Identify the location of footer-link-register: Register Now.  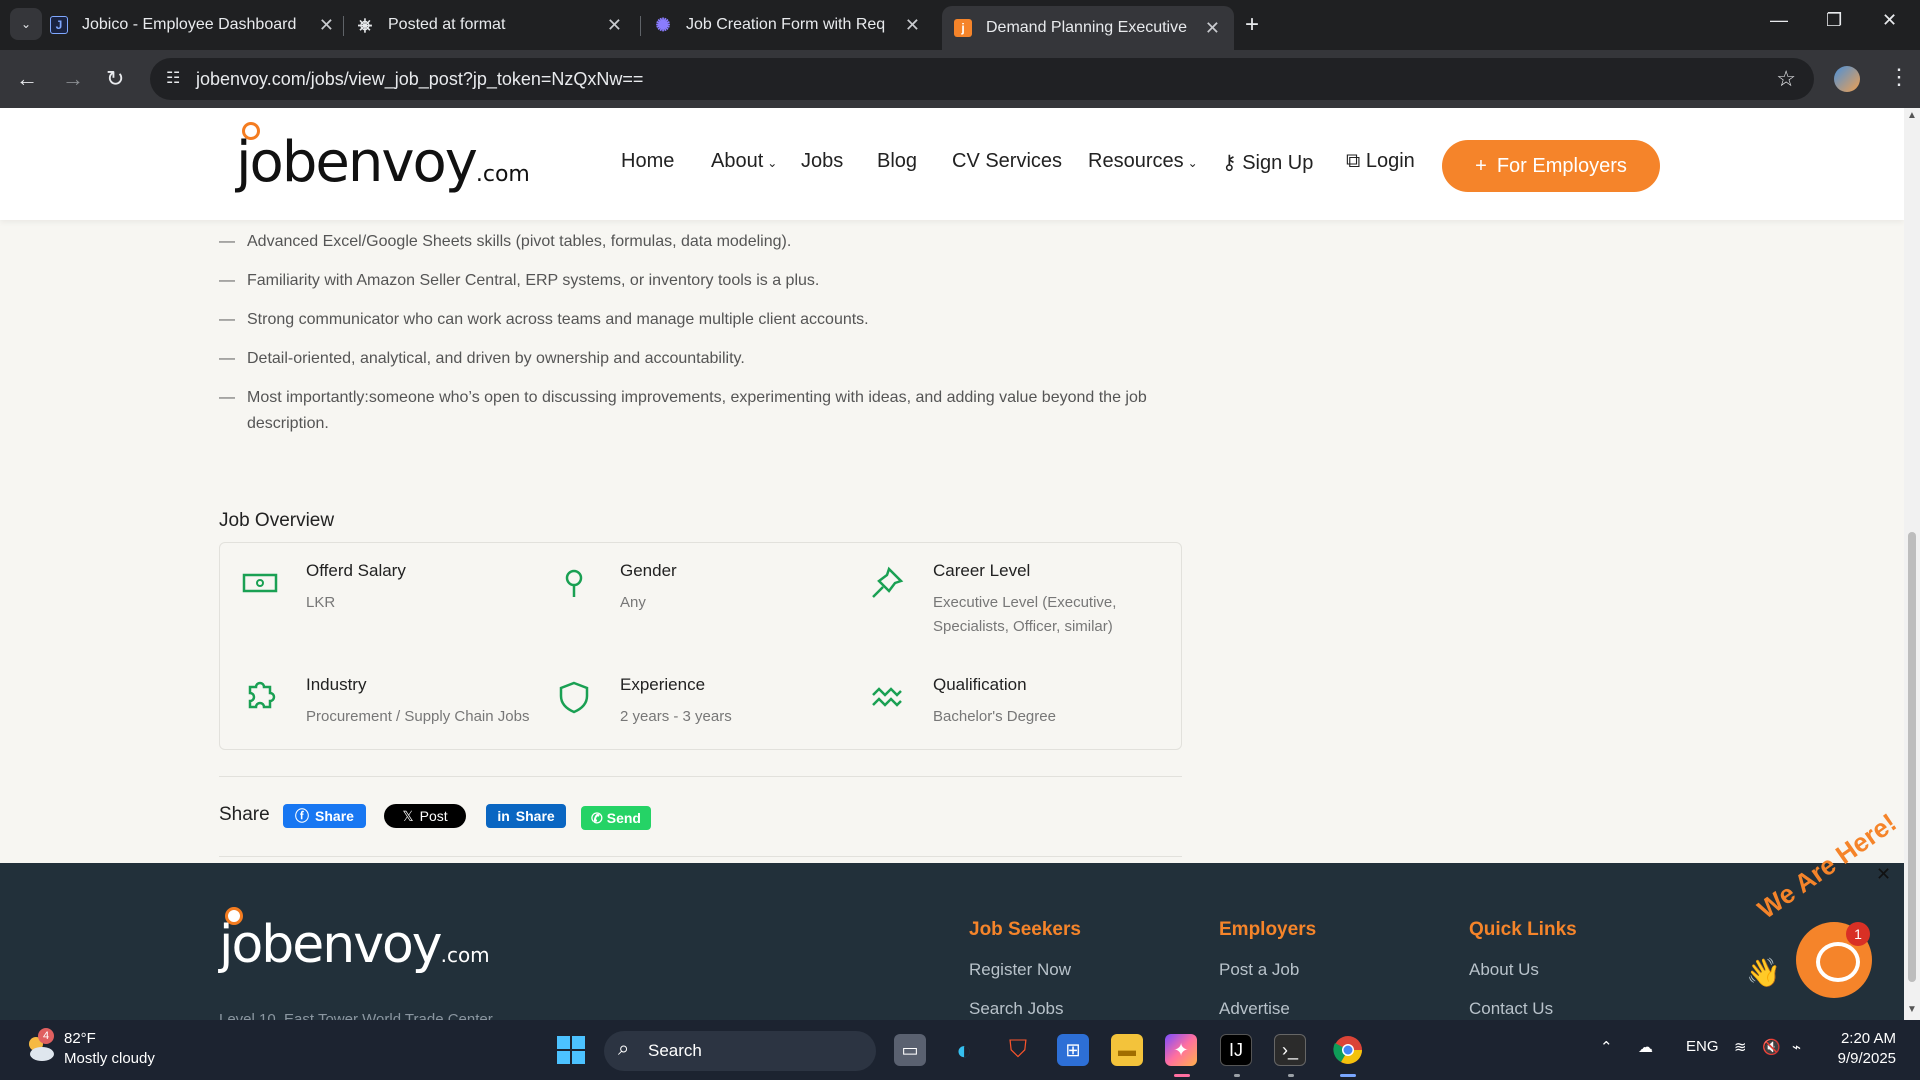
(1020, 970).